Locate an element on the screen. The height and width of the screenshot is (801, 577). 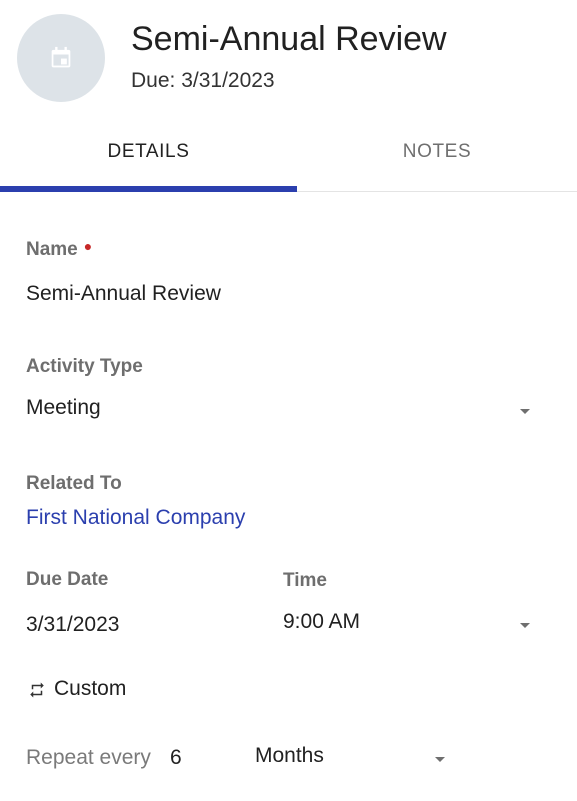
activity-avatar is located at coordinates (61, 58).